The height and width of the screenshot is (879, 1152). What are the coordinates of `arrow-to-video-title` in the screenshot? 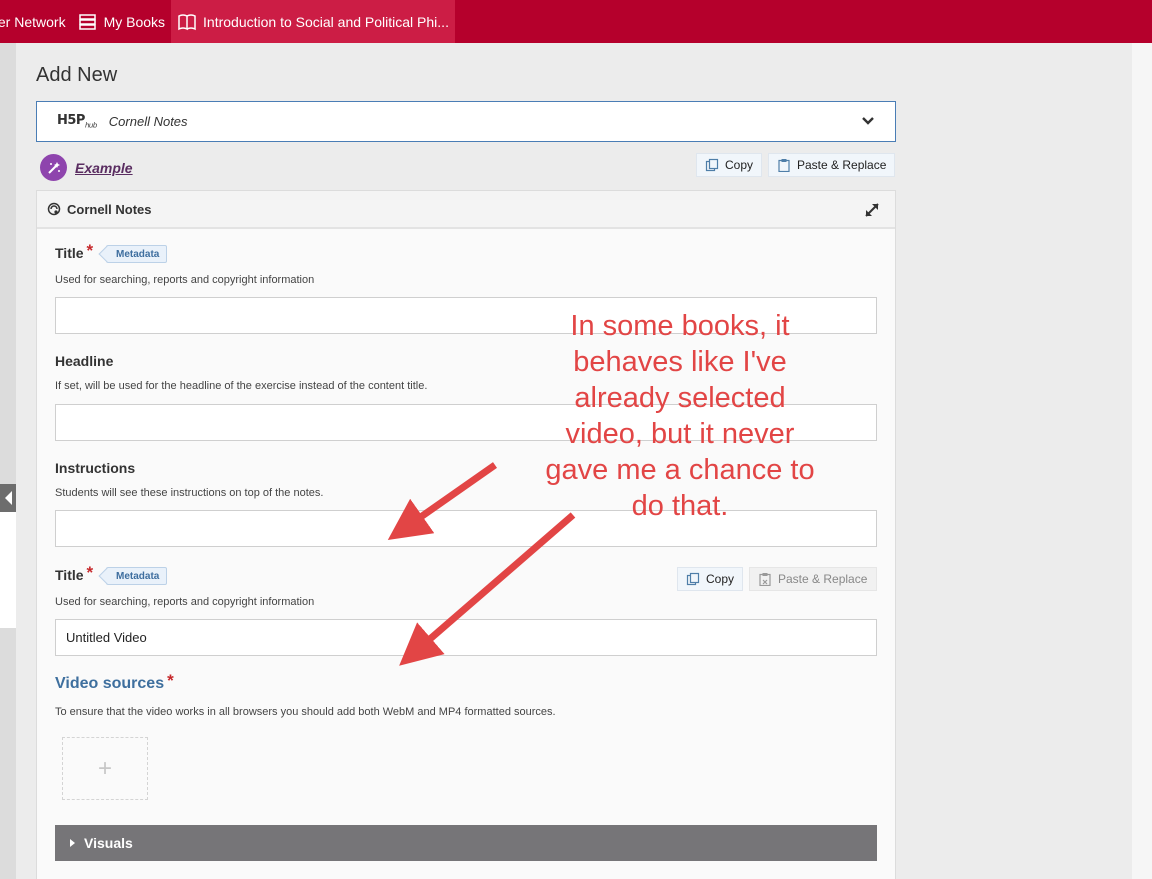 It's located at (487, 589).